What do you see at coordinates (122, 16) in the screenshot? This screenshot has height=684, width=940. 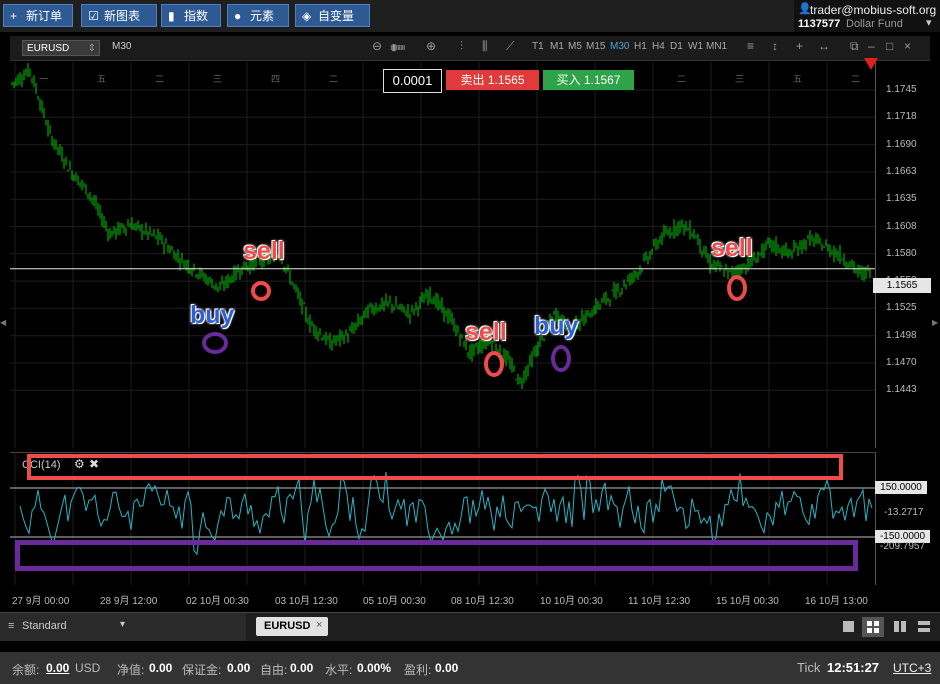 I see `new-chart-label: 新图表` at bounding box center [122, 16].